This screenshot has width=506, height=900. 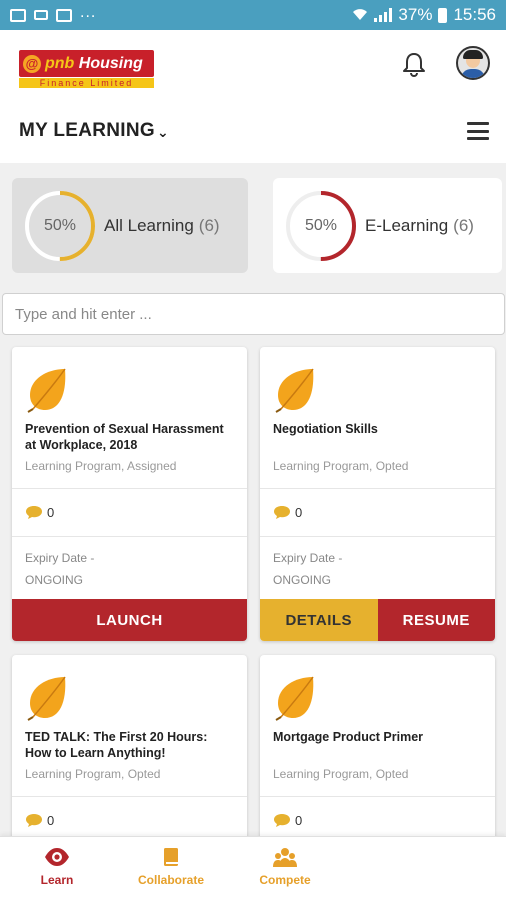 I want to click on battery-icon, so click(x=443, y=15).